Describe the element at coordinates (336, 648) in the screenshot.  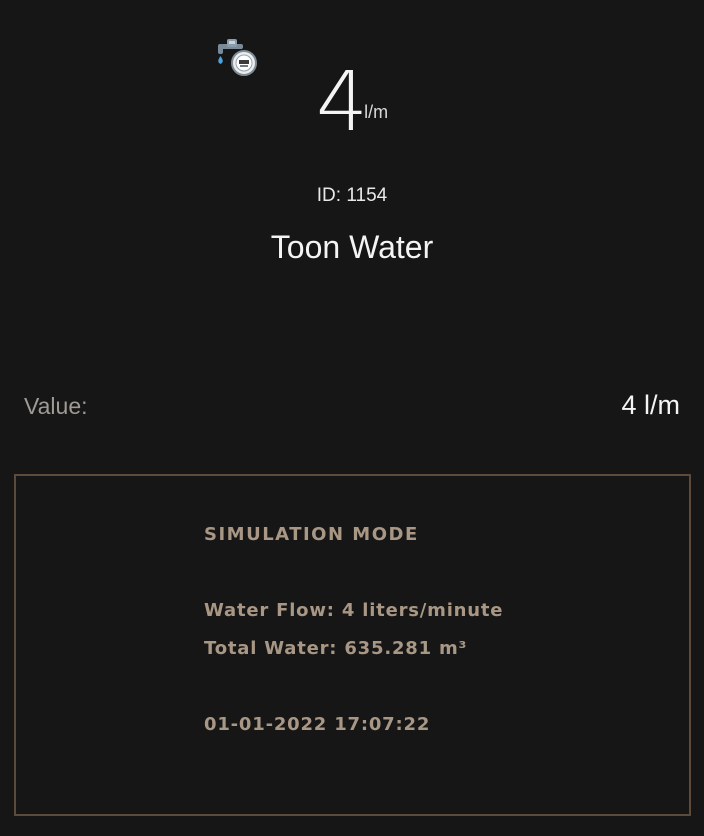
I see `total-water-text: Total Water: 635.281 m³` at that location.